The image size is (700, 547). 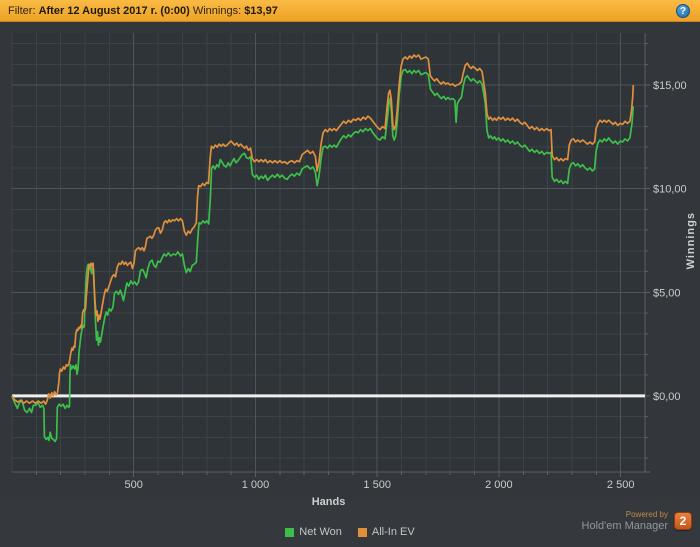 I want to click on legend-label-all-in-ev: All-In EV, so click(x=393, y=532).